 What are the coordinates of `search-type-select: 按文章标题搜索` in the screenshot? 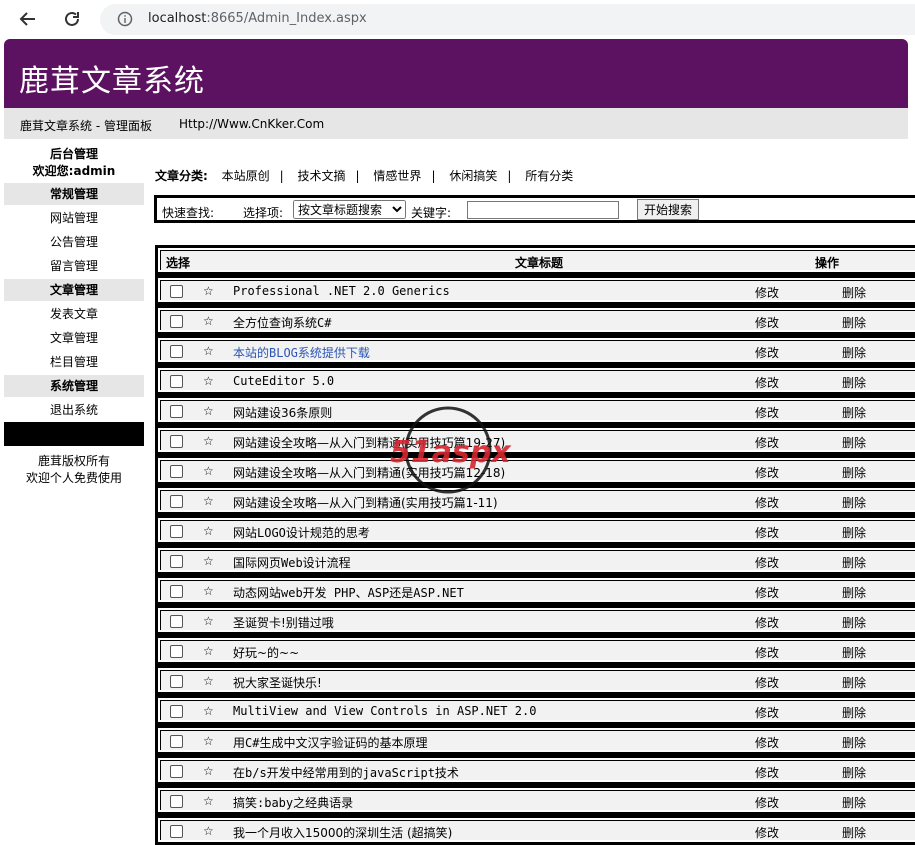 It's located at (349, 209).